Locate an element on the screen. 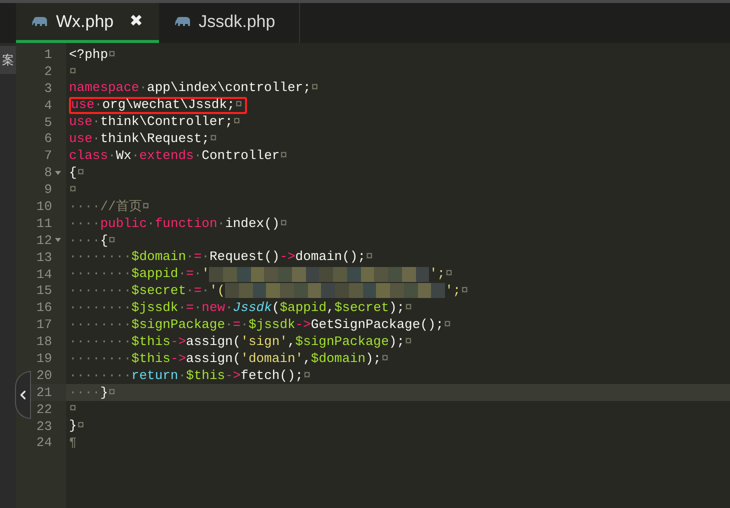 This screenshot has width=730, height=508. elephant-icon is located at coordinates (40, 22).